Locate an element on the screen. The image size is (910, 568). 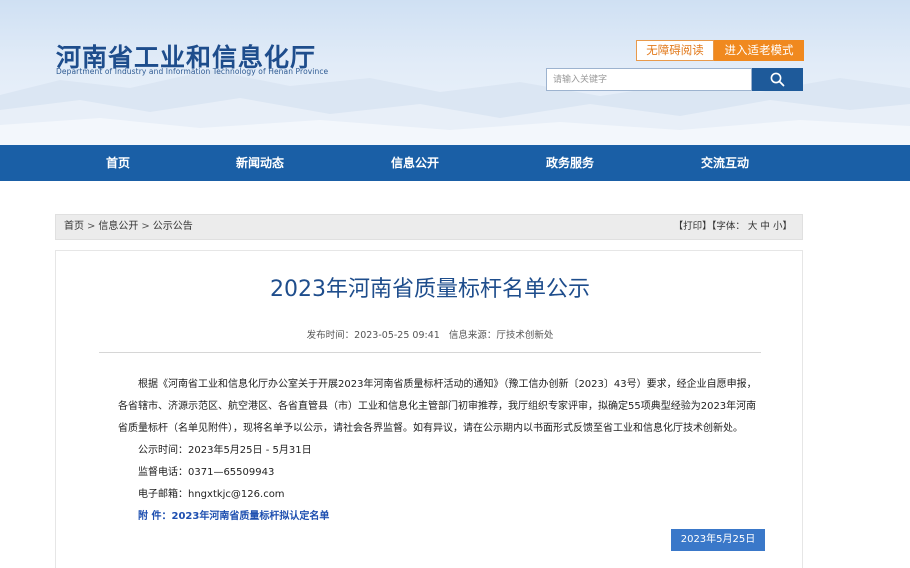
nav-item-interaction: 交流互动 is located at coordinates (725, 163).